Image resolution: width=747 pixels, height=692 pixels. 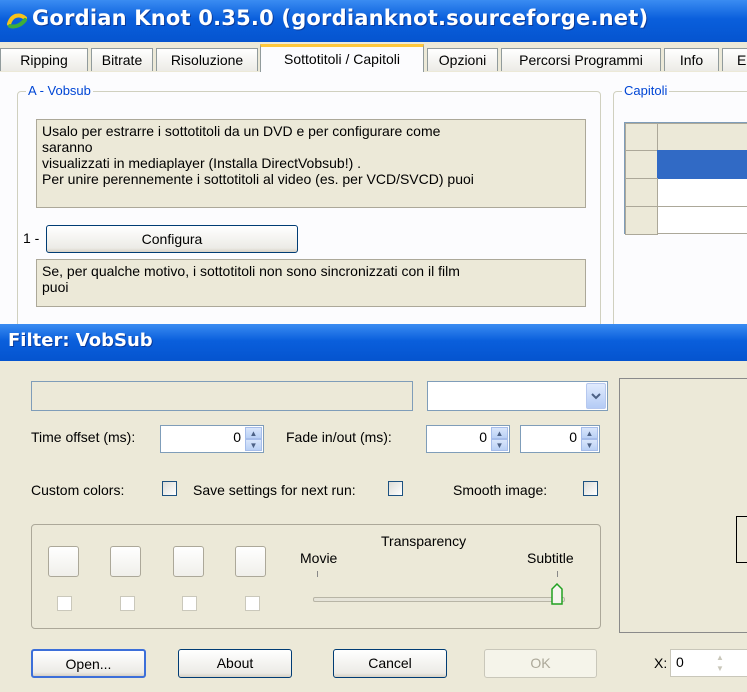 I want to click on ok-button: OK, so click(x=540, y=663).